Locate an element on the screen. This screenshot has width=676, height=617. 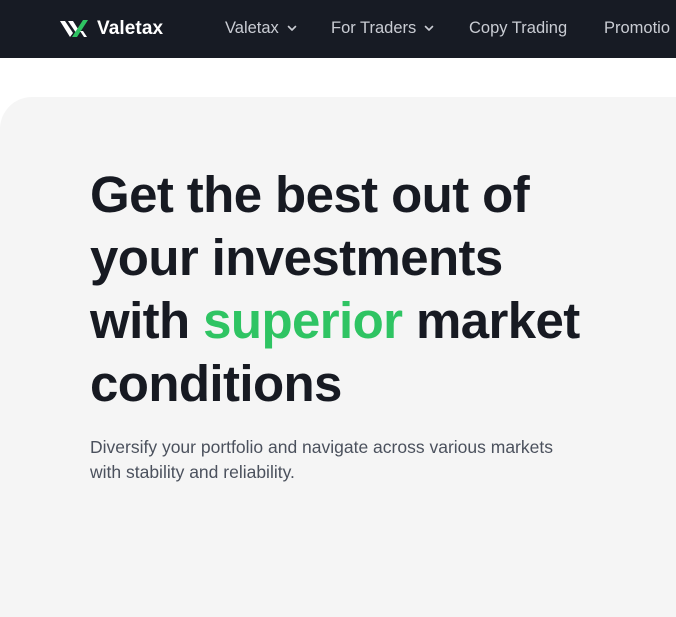
headline-line: conditions is located at coordinates (216, 383).